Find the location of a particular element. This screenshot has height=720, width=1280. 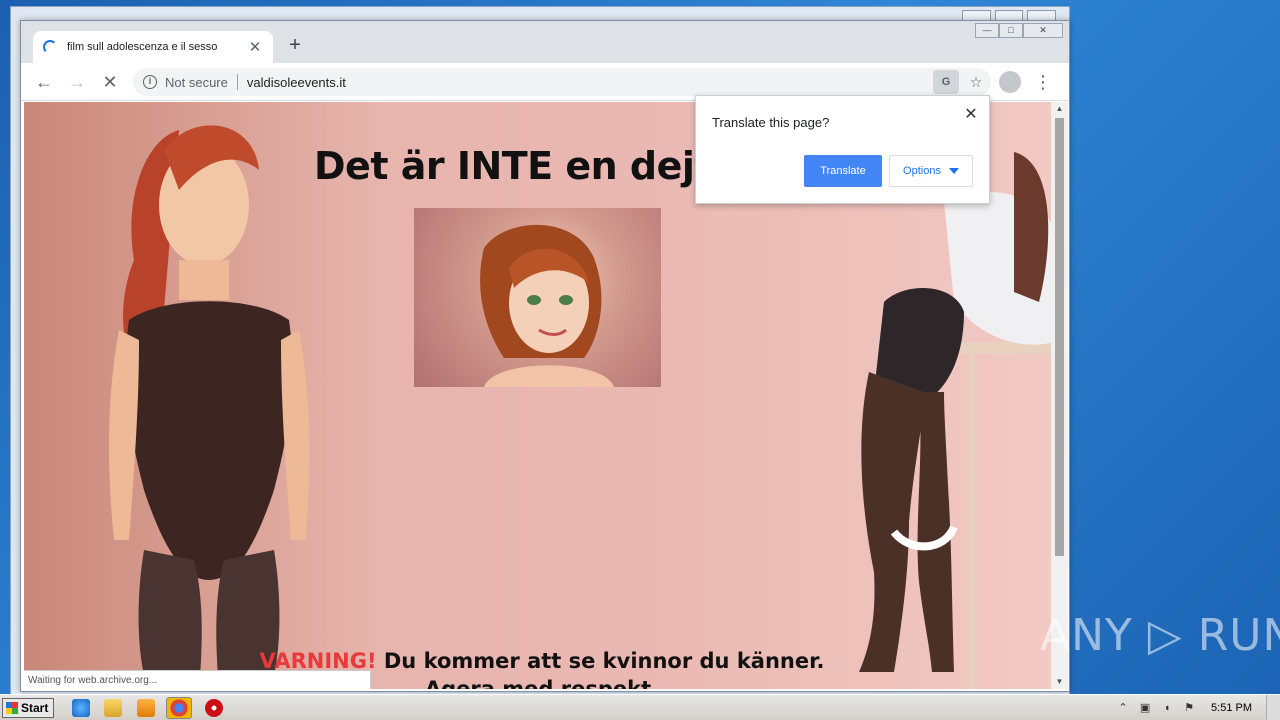

internet-explorer-icon is located at coordinates (81, 708).